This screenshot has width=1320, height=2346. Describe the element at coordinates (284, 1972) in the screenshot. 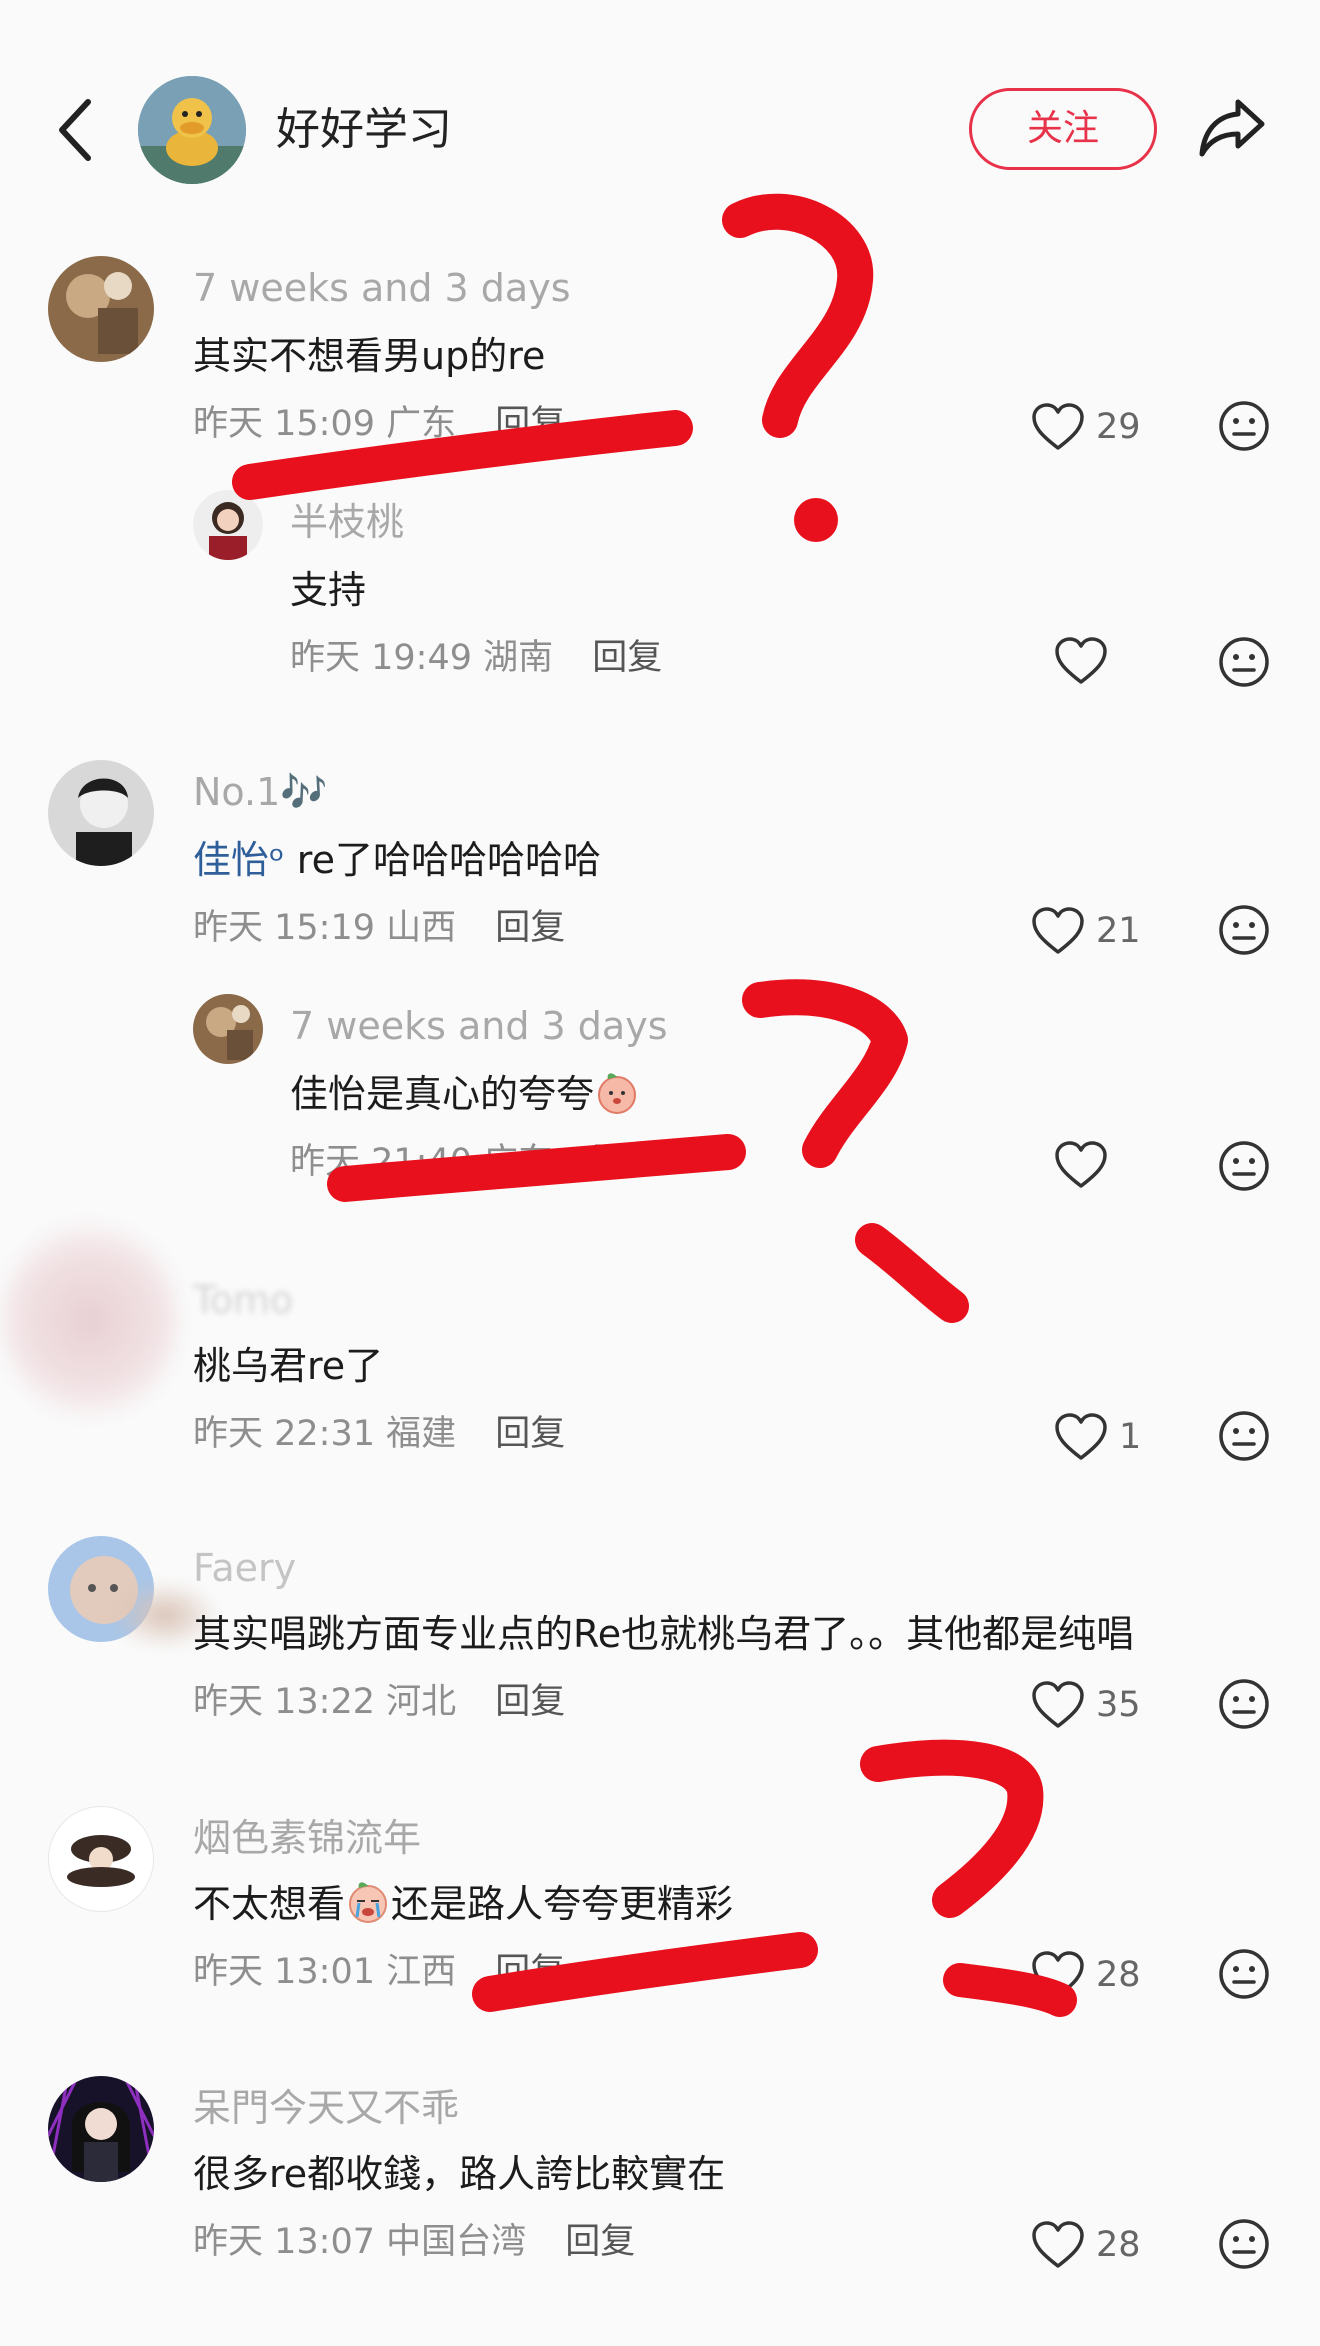

I see `comment-time: 昨天 13:01` at that location.